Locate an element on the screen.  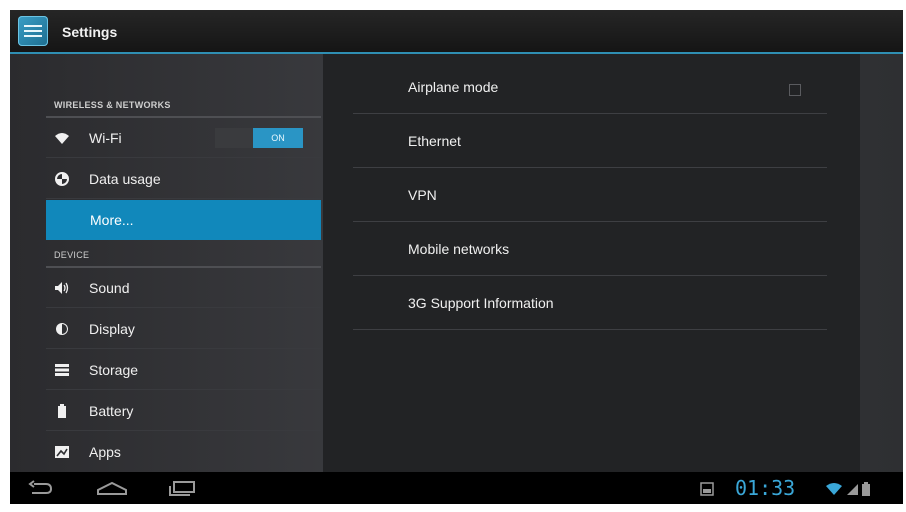
page-title: Settings is located at coordinates (90, 32).